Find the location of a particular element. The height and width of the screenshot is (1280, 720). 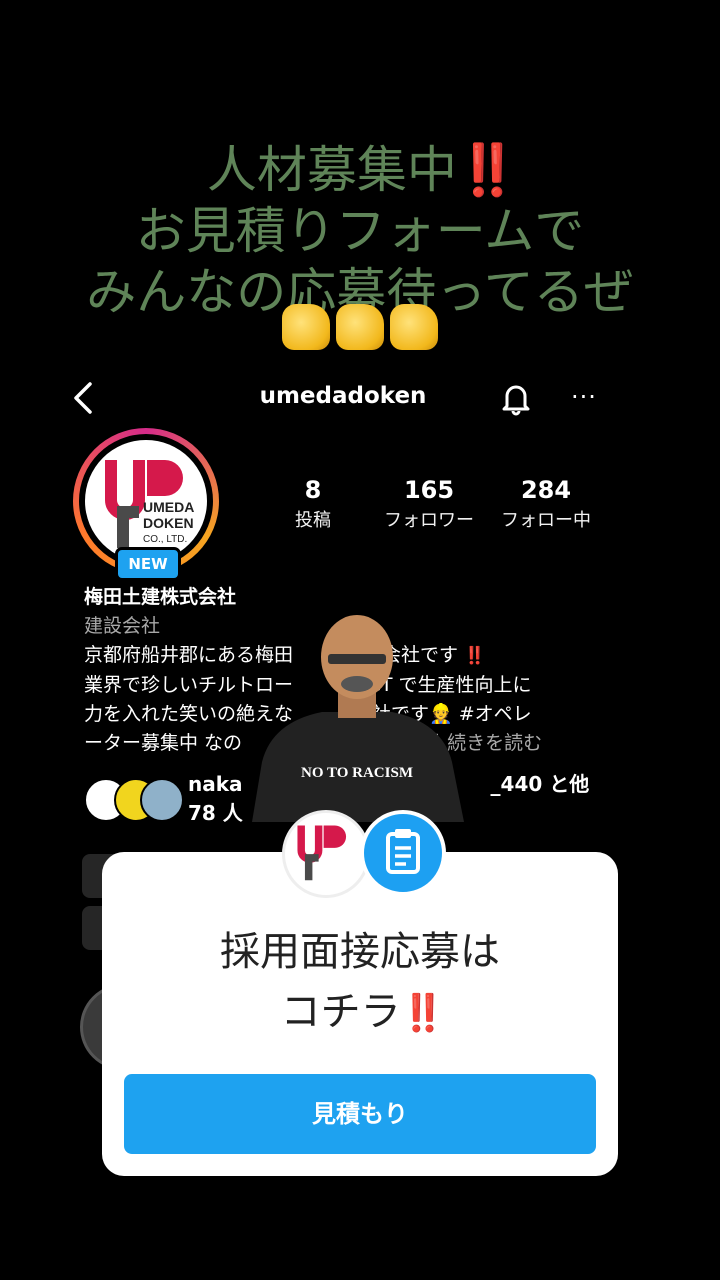

logo-text-2: DOKEN is located at coordinates (168, 523).